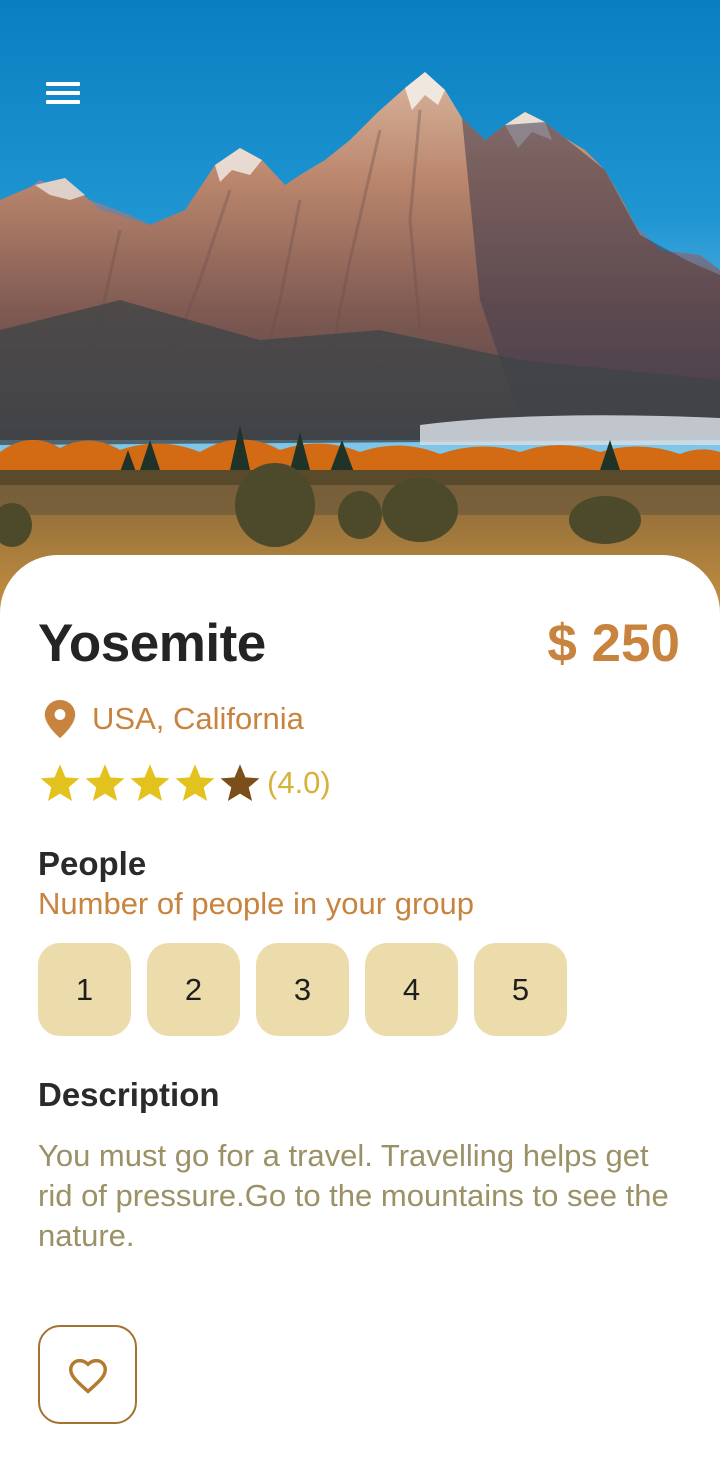  Describe the element at coordinates (198, 718) in the screenshot. I see `location-text: USA, California` at that location.